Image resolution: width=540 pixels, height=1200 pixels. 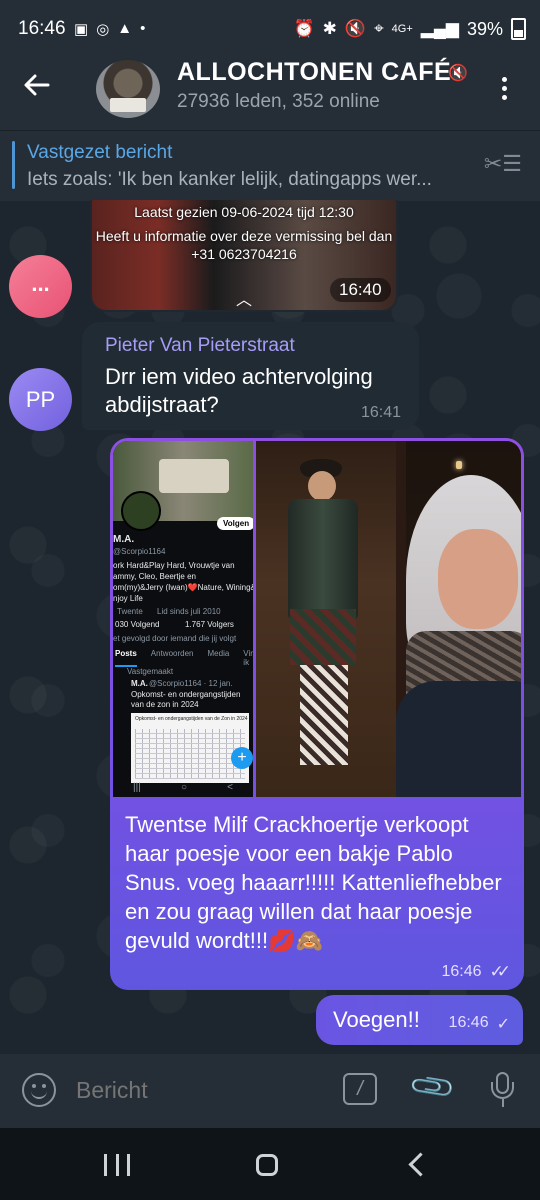 I want to click on profile-name: M.A., so click(x=124, y=539).